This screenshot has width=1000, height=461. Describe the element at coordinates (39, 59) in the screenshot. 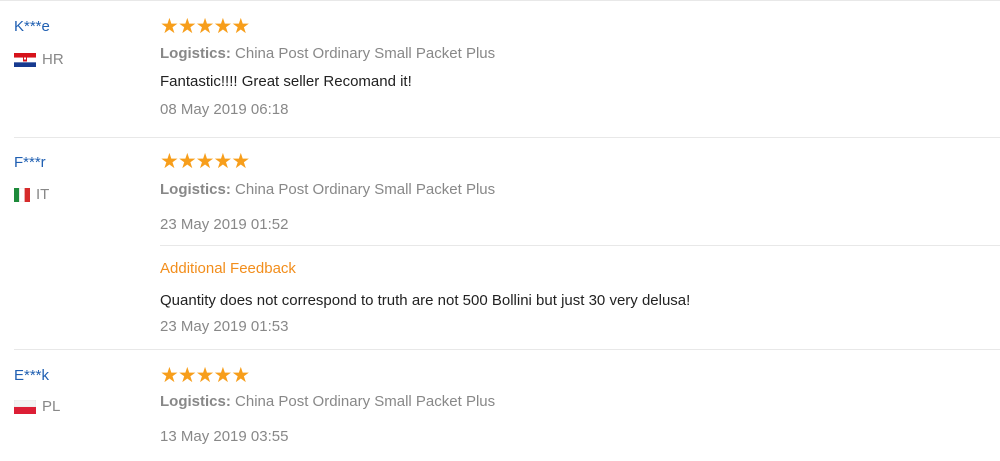

I see `reviewer-country: HR` at that location.